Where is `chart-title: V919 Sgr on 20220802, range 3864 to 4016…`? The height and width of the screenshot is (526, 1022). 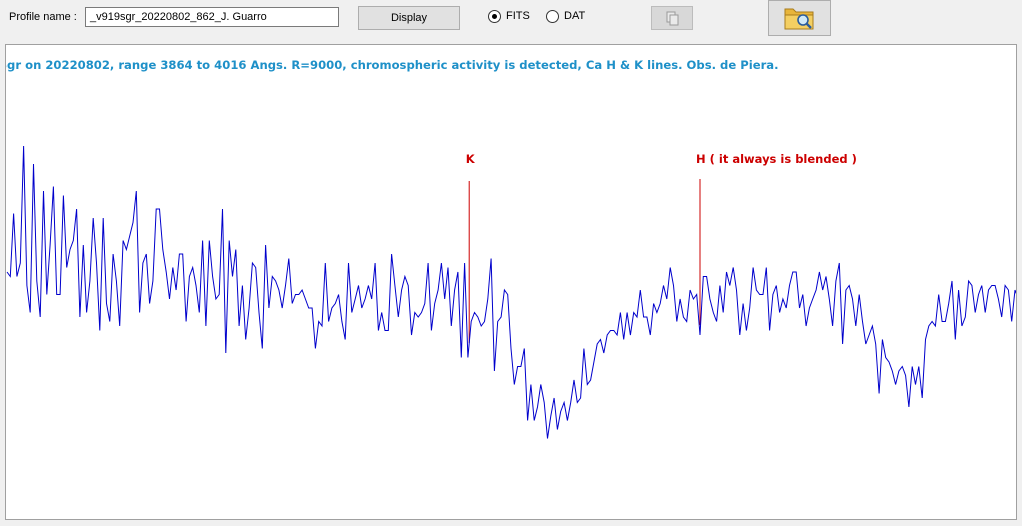 chart-title: V919 Sgr on 20220802, range 3864 to 4016… is located at coordinates (392, 65).